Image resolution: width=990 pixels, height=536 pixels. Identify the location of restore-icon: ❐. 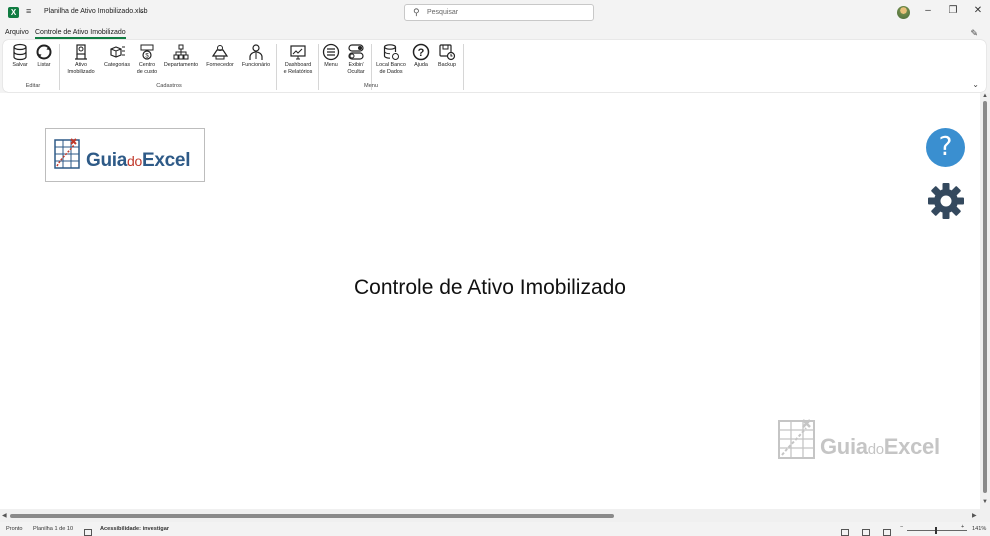
(953, 10).